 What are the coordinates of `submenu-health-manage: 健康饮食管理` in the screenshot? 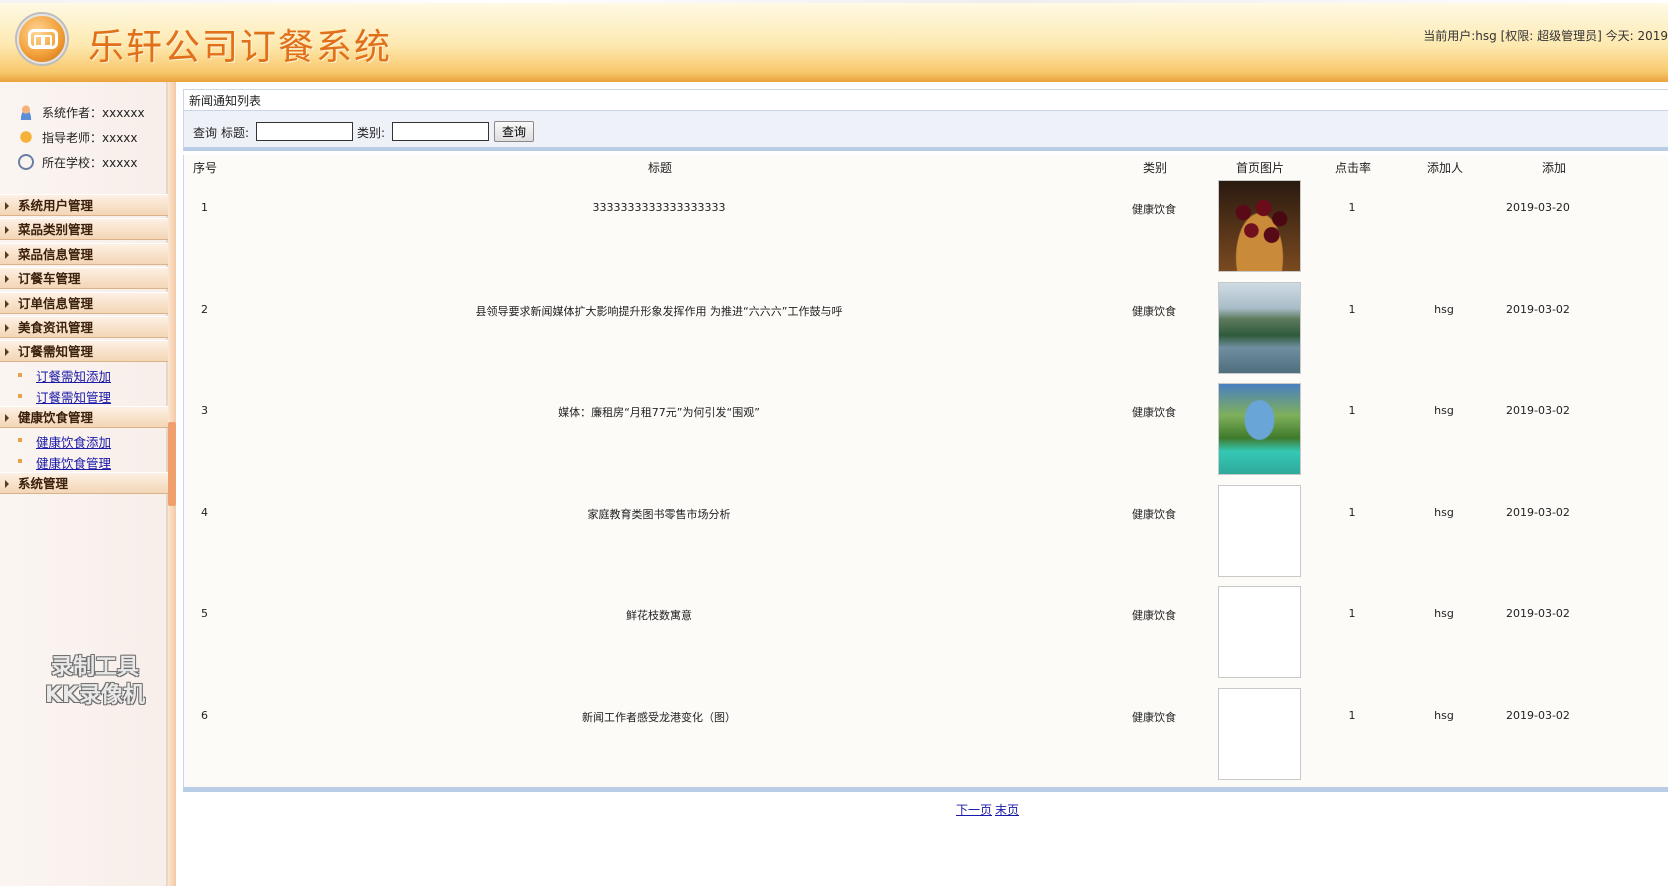 It's located at (73, 462).